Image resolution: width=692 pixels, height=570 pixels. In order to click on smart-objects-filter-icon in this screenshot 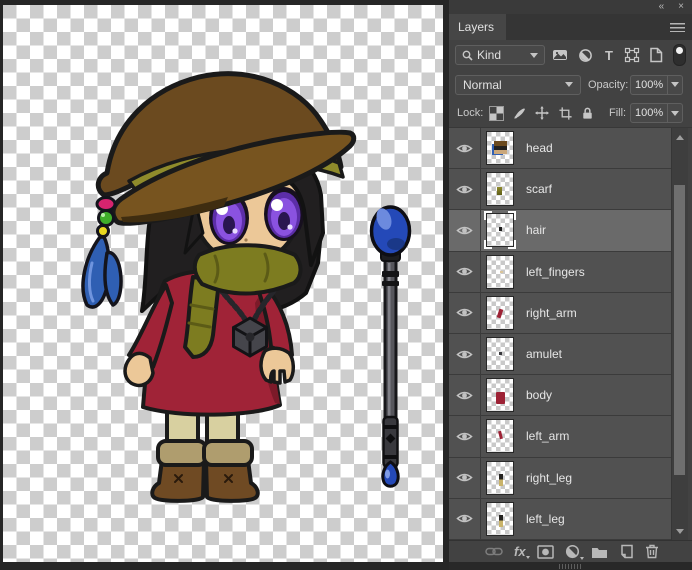, I will do `click(655, 55)`.